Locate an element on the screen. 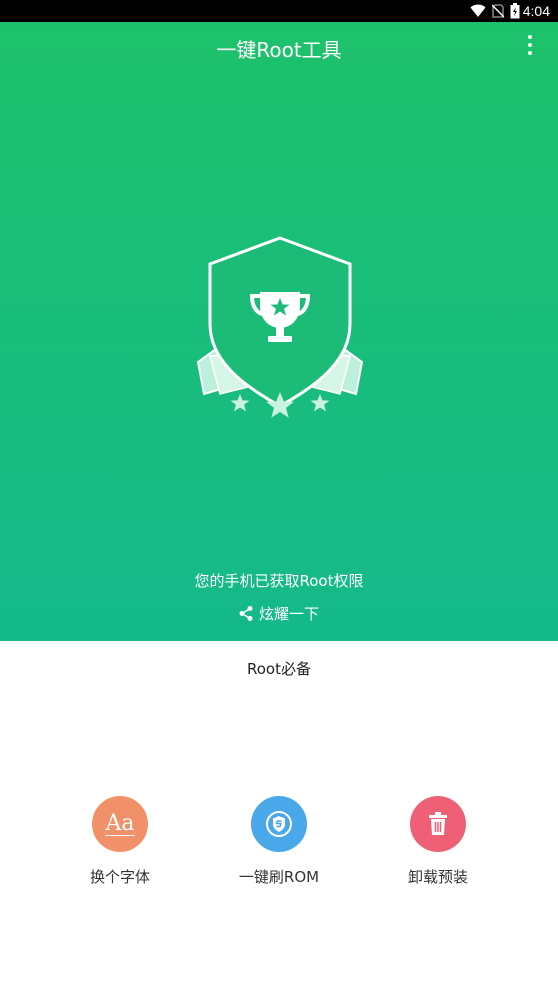 Image resolution: width=558 pixels, height=992 pixels. more-vert-icon is located at coordinates (530, 46).